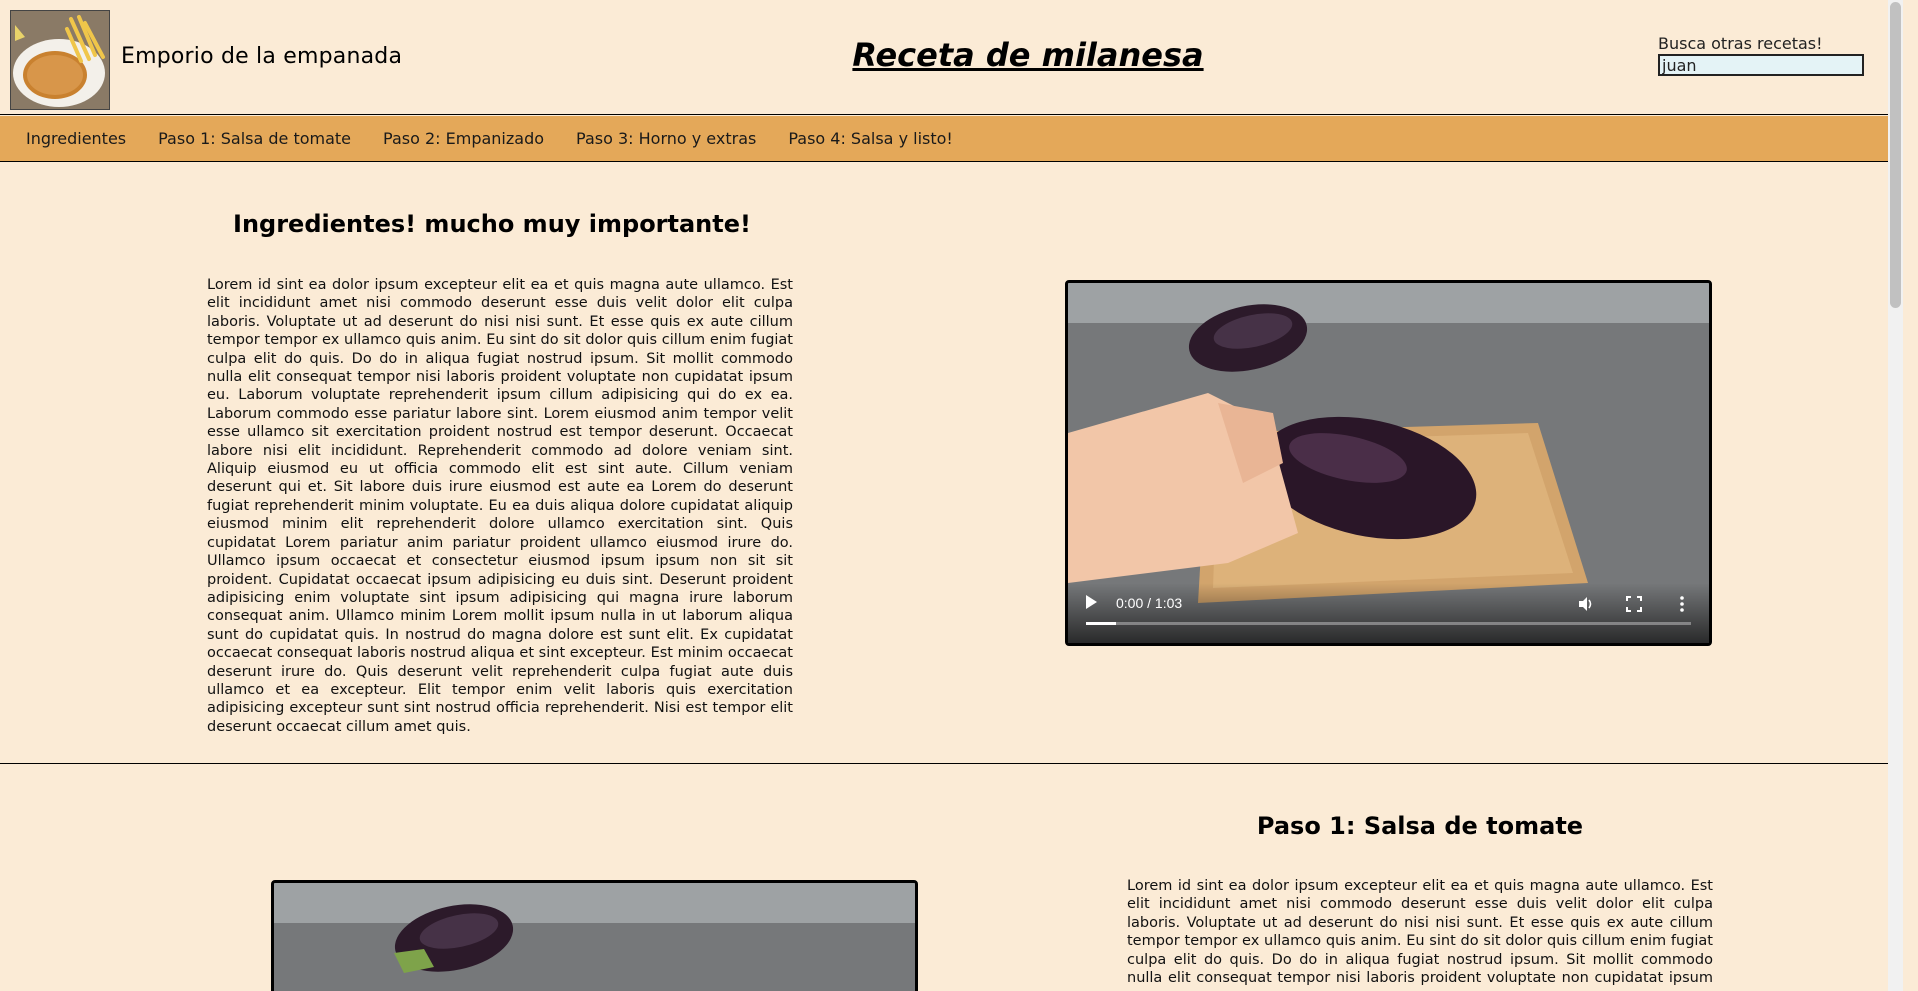  What do you see at coordinates (1149, 603) in the screenshot?
I see `video-time: 0:00 / 1:03` at bounding box center [1149, 603].